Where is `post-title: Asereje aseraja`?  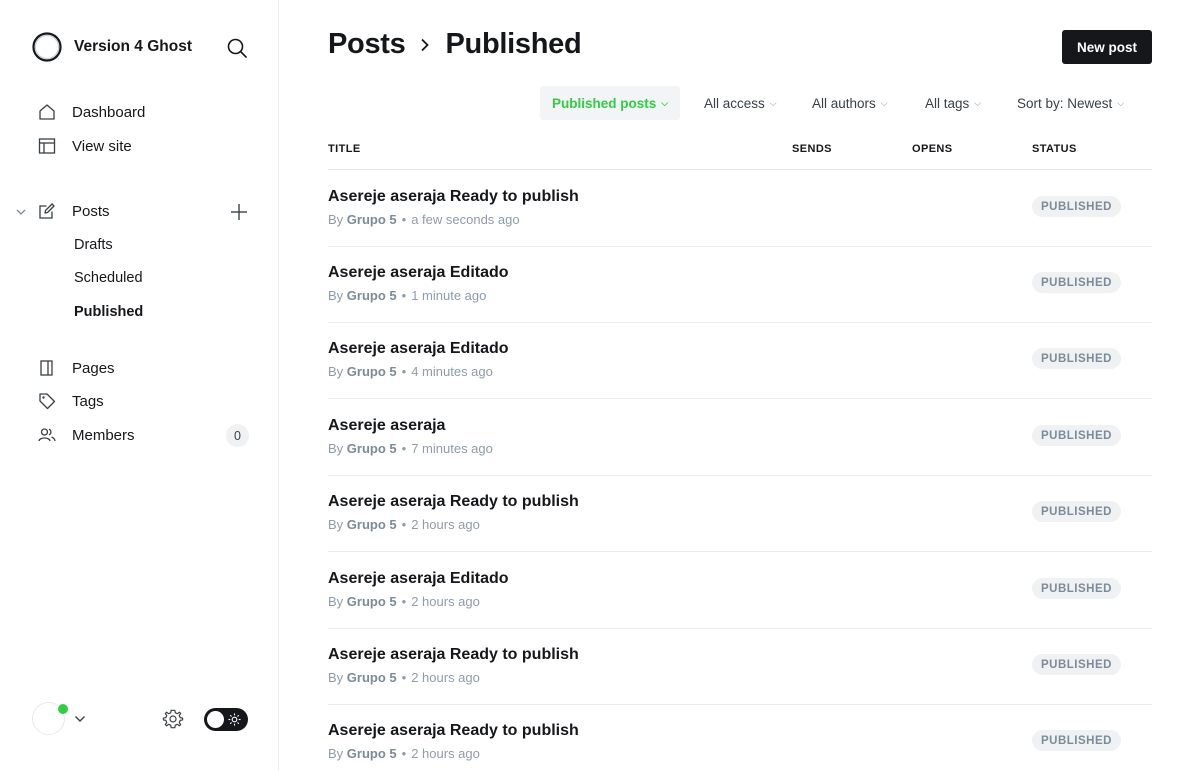
post-title: Asereje aseraja is located at coordinates (387, 425).